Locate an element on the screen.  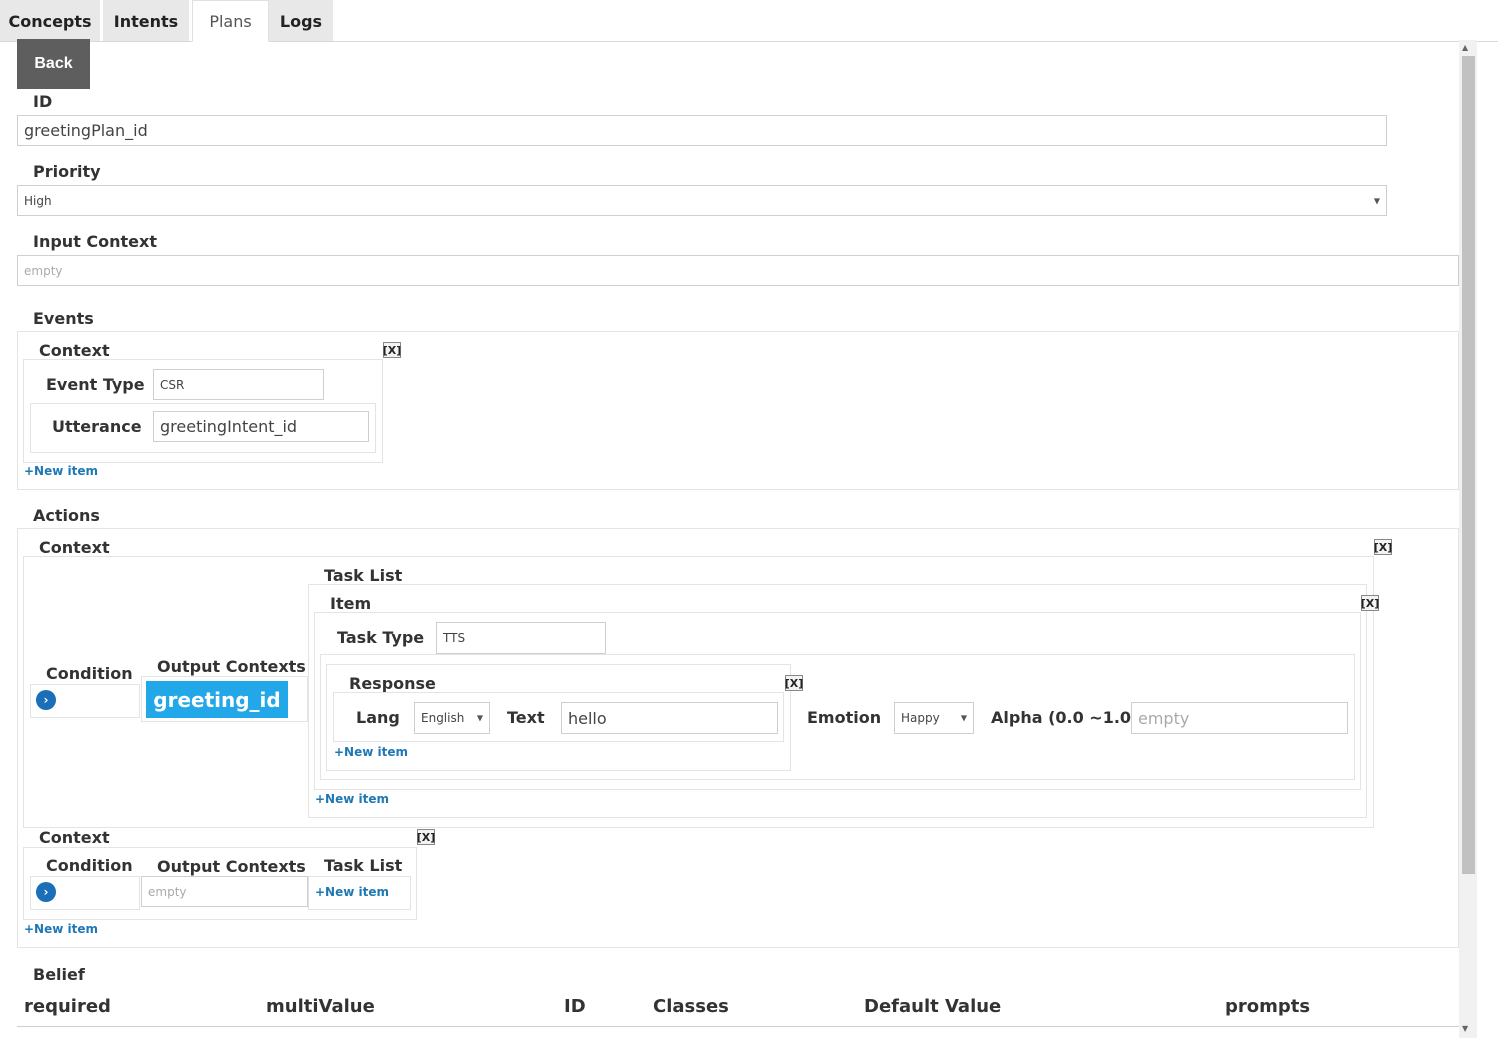
input-context-label: Input Context is located at coordinates (95, 241).